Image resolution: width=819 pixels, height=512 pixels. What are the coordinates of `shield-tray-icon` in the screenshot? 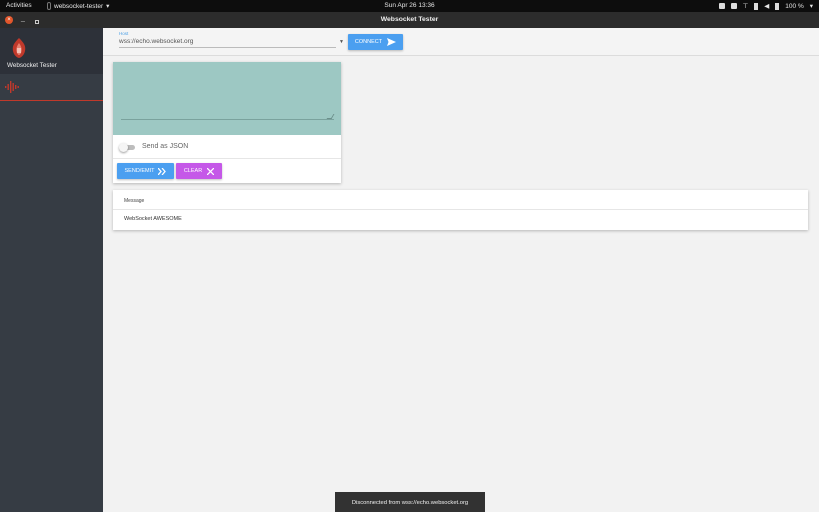 It's located at (733, 6).